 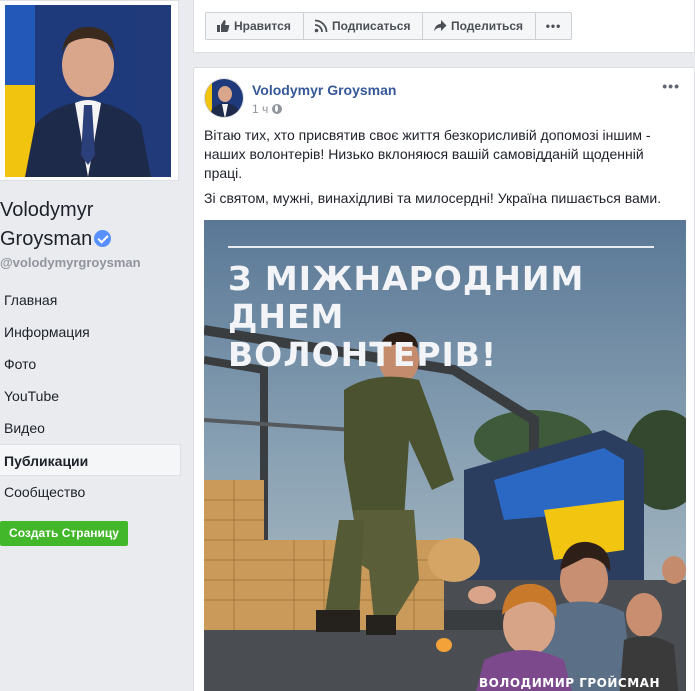 I want to click on profile-picture, so click(x=88, y=91).